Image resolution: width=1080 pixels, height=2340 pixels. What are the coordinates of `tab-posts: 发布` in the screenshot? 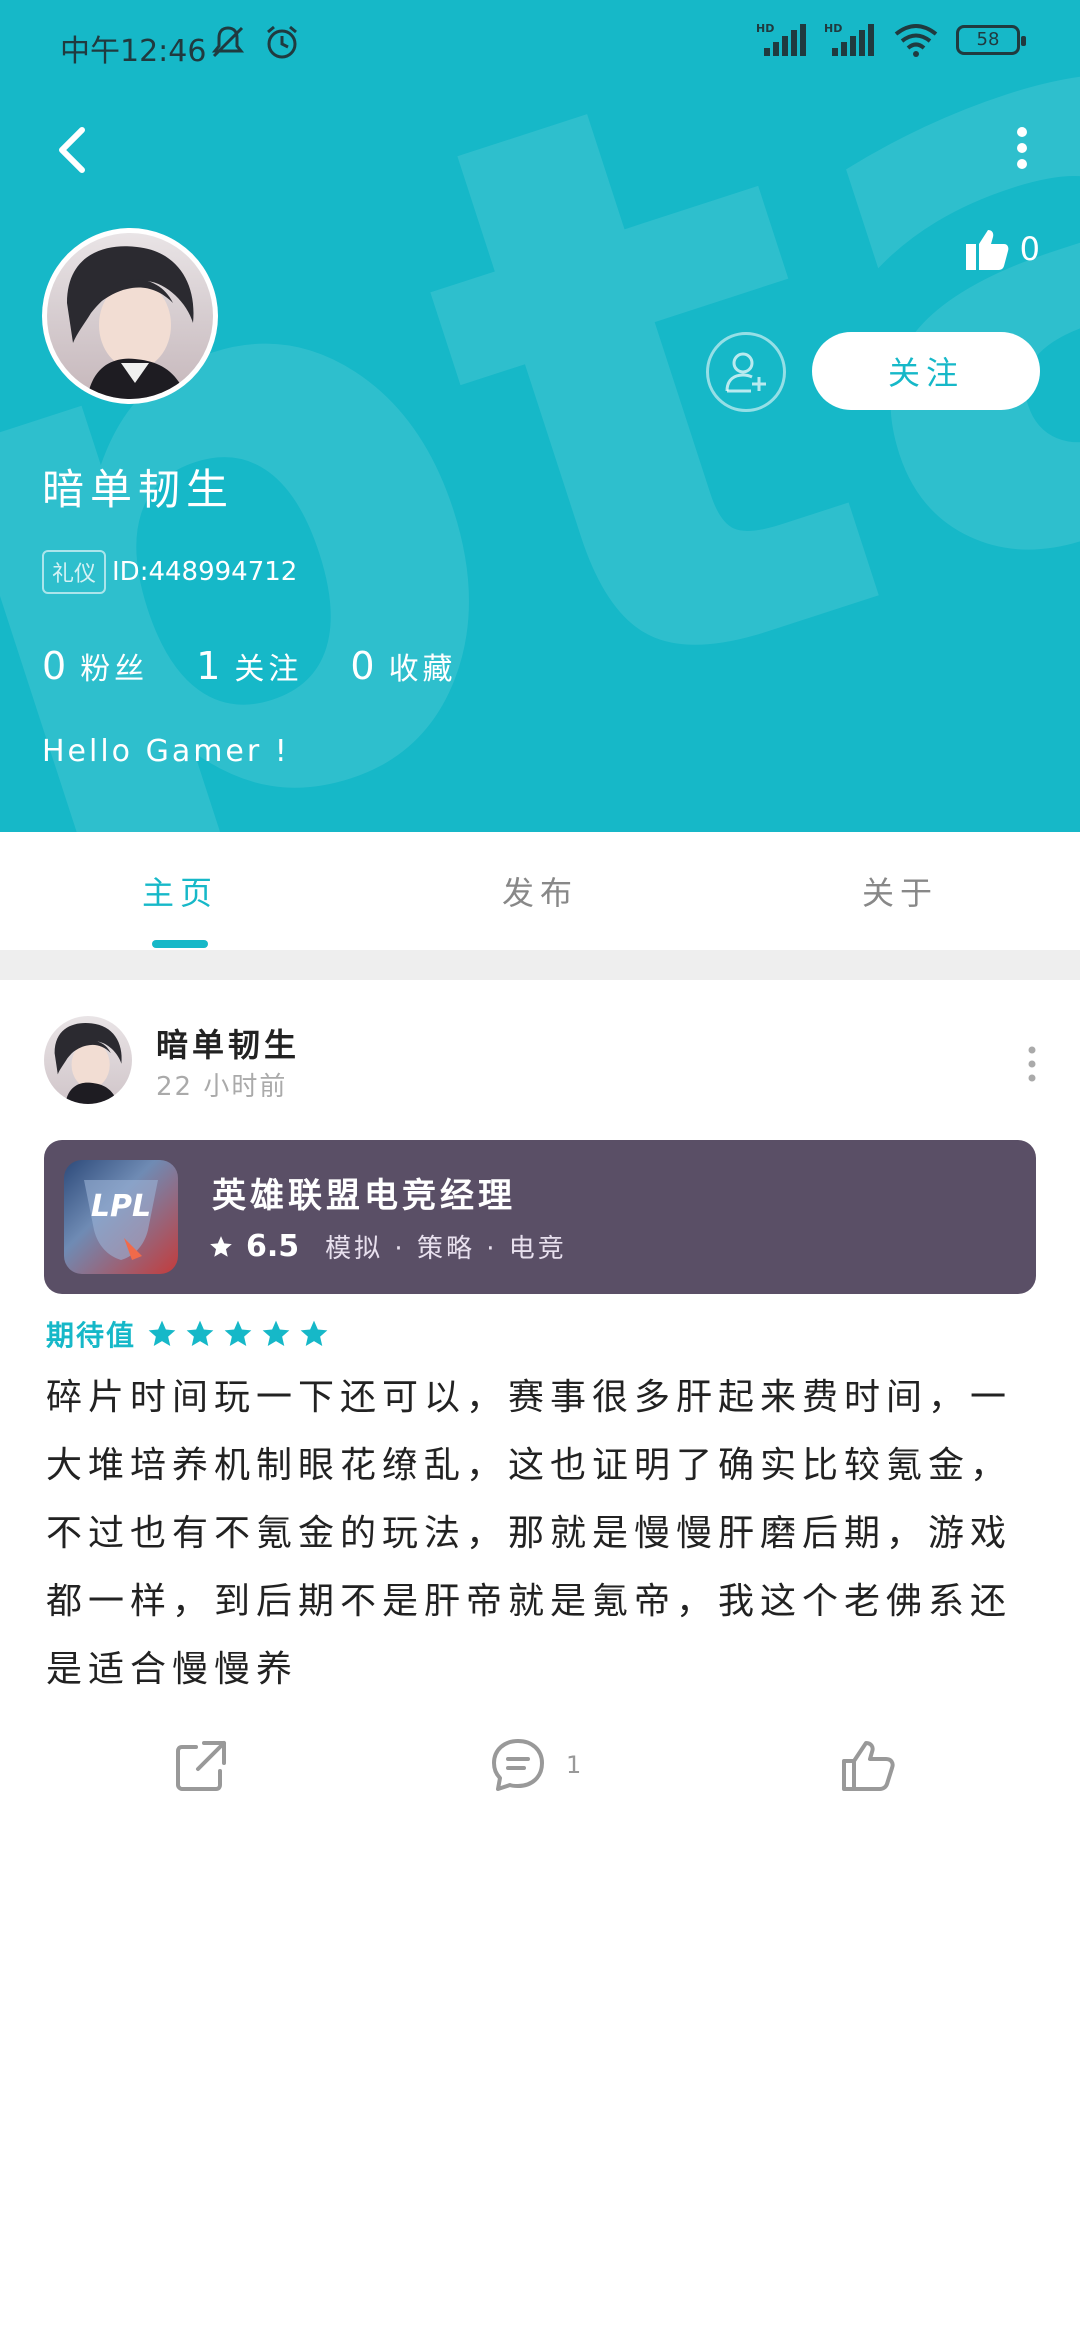 It's located at (540, 891).